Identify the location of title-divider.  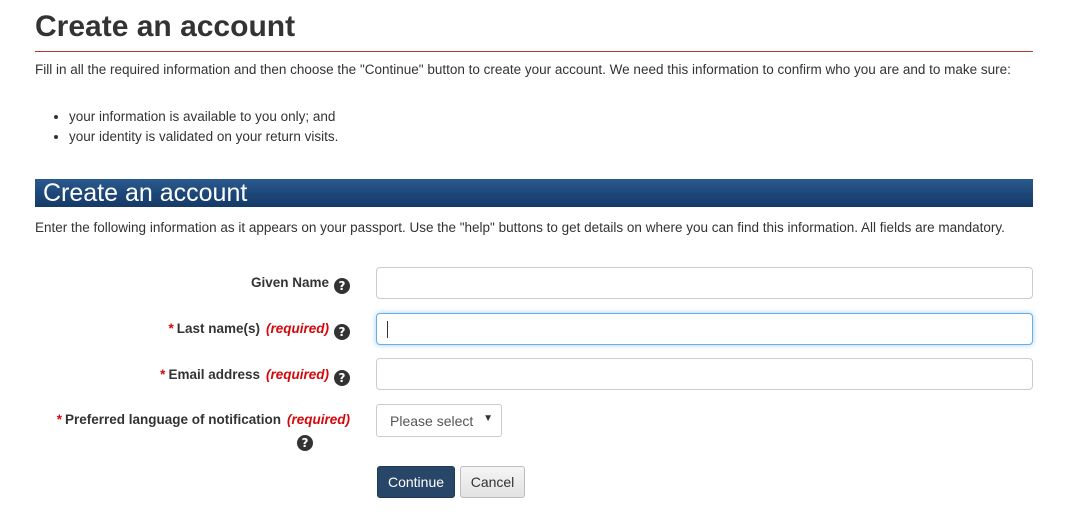
(534, 51).